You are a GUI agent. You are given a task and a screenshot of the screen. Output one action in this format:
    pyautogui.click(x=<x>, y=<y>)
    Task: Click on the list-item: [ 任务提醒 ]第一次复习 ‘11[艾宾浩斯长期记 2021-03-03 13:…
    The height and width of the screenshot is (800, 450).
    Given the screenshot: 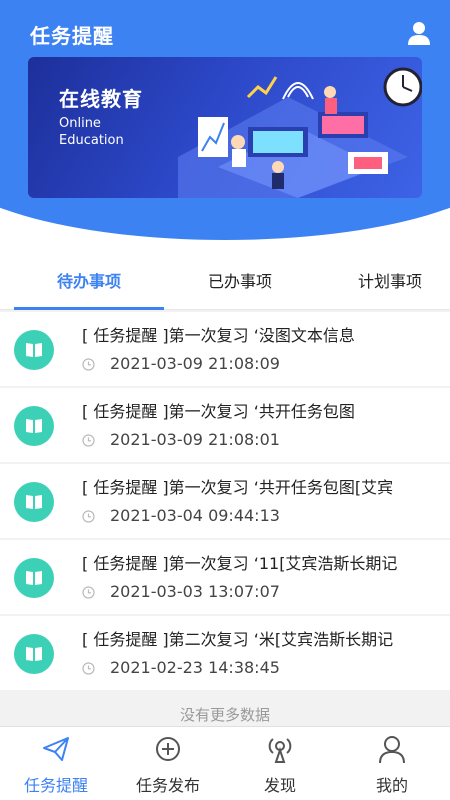 What is the action you would take?
    pyautogui.click(x=225, y=577)
    